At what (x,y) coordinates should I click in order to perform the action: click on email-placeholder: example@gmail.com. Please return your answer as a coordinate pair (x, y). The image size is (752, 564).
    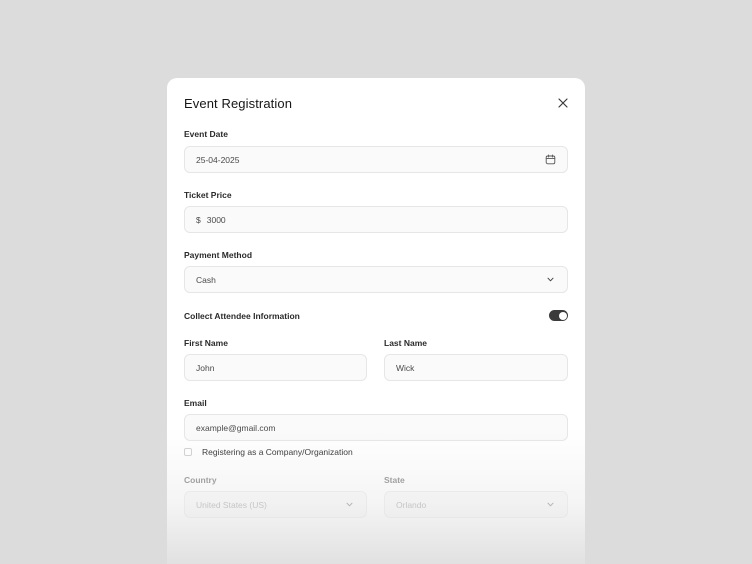
    Looking at the image, I should click on (236, 427).